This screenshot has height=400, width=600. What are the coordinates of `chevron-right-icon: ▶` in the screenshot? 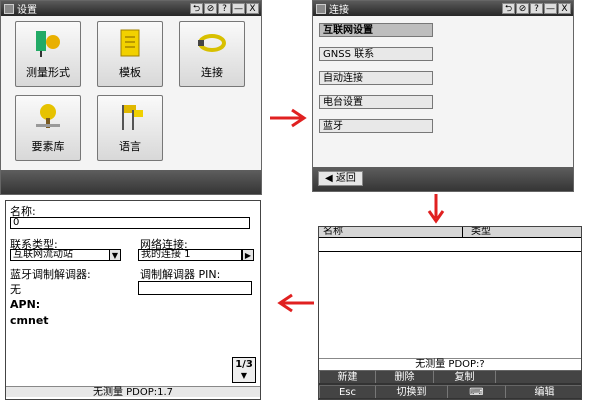 It's located at (248, 255).